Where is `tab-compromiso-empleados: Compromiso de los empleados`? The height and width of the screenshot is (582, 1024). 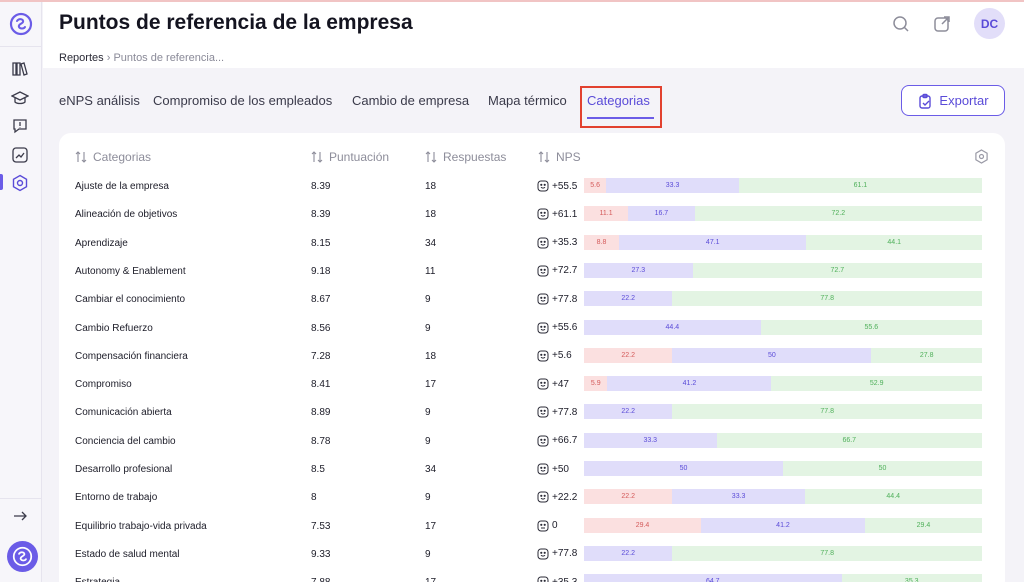 tab-compromiso-empleados: Compromiso de los empleados is located at coordinates (242, 100).